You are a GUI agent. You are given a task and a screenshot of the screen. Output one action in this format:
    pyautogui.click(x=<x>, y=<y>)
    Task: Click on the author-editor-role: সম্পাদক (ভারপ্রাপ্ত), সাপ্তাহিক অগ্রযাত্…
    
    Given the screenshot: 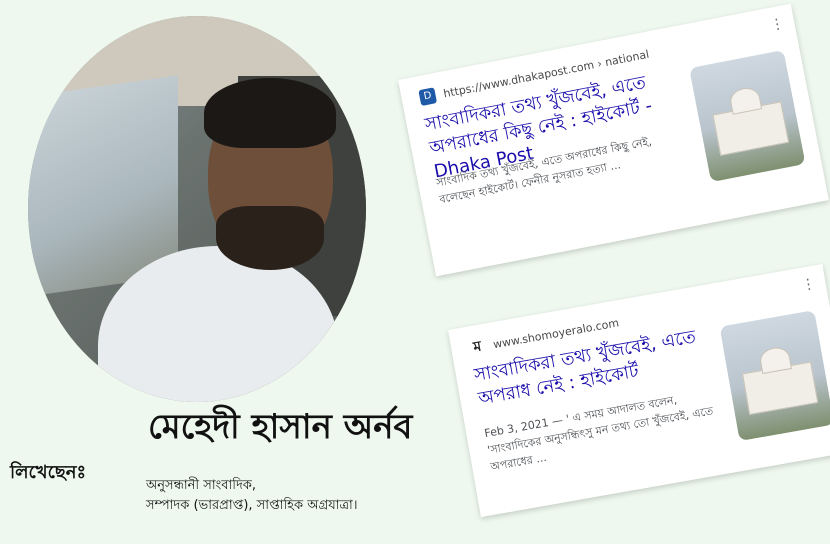 What is the action you would take?
    pyautogui.click(x=252, y=505)
    